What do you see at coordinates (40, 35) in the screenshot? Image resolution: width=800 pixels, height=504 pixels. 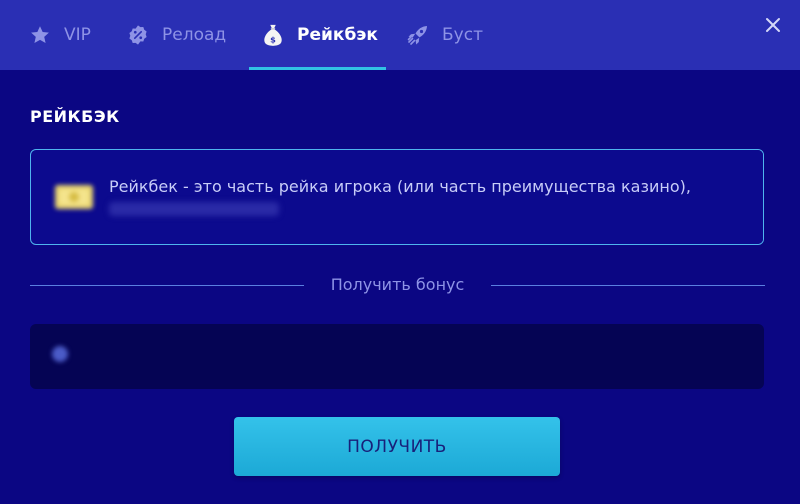 I see `star-icon` at bounding box center [40, 35].